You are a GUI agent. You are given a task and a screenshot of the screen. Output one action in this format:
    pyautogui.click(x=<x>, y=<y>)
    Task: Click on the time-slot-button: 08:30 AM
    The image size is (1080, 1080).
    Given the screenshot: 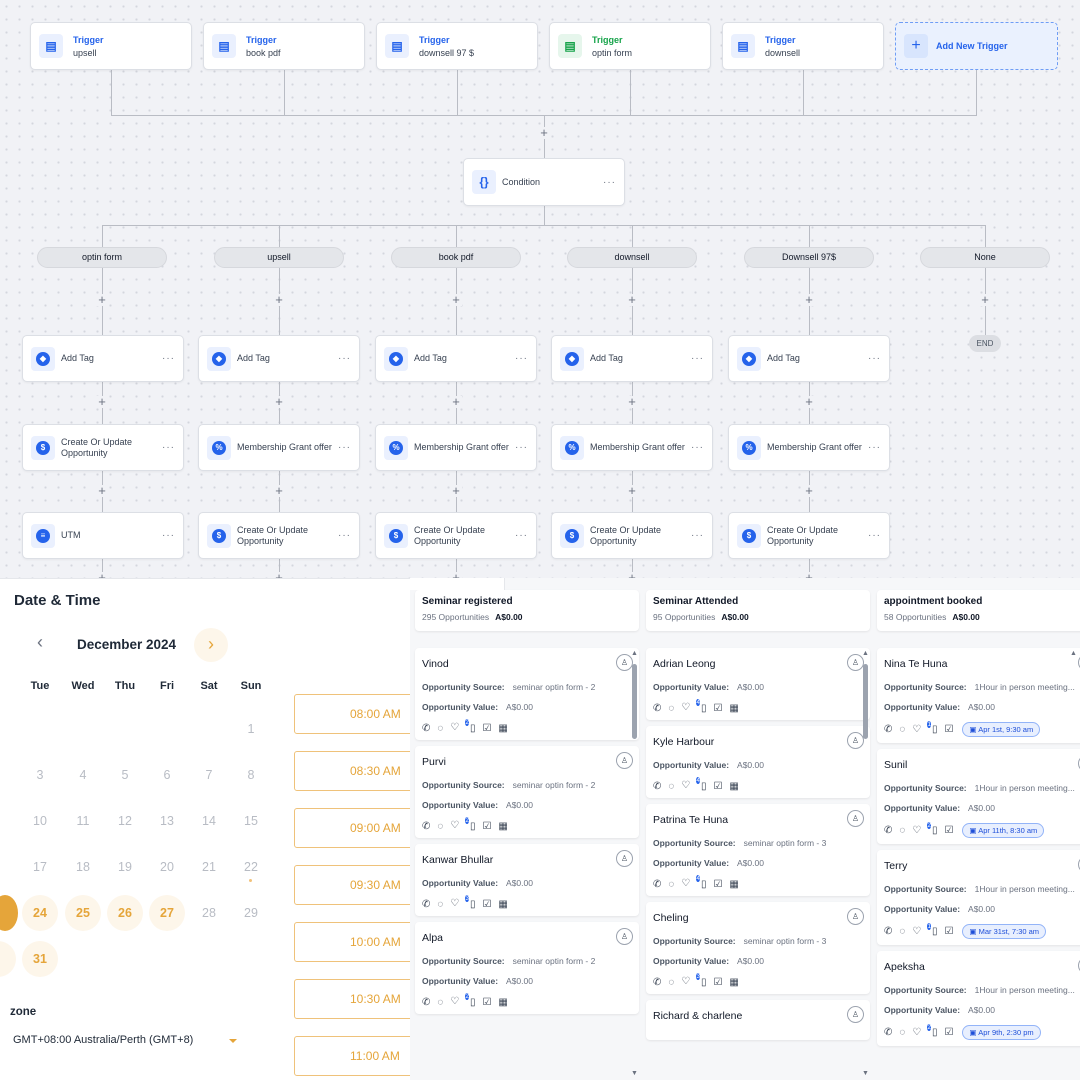 What is the action you would take?
    pyautogui.click(x=359, y=771)
    